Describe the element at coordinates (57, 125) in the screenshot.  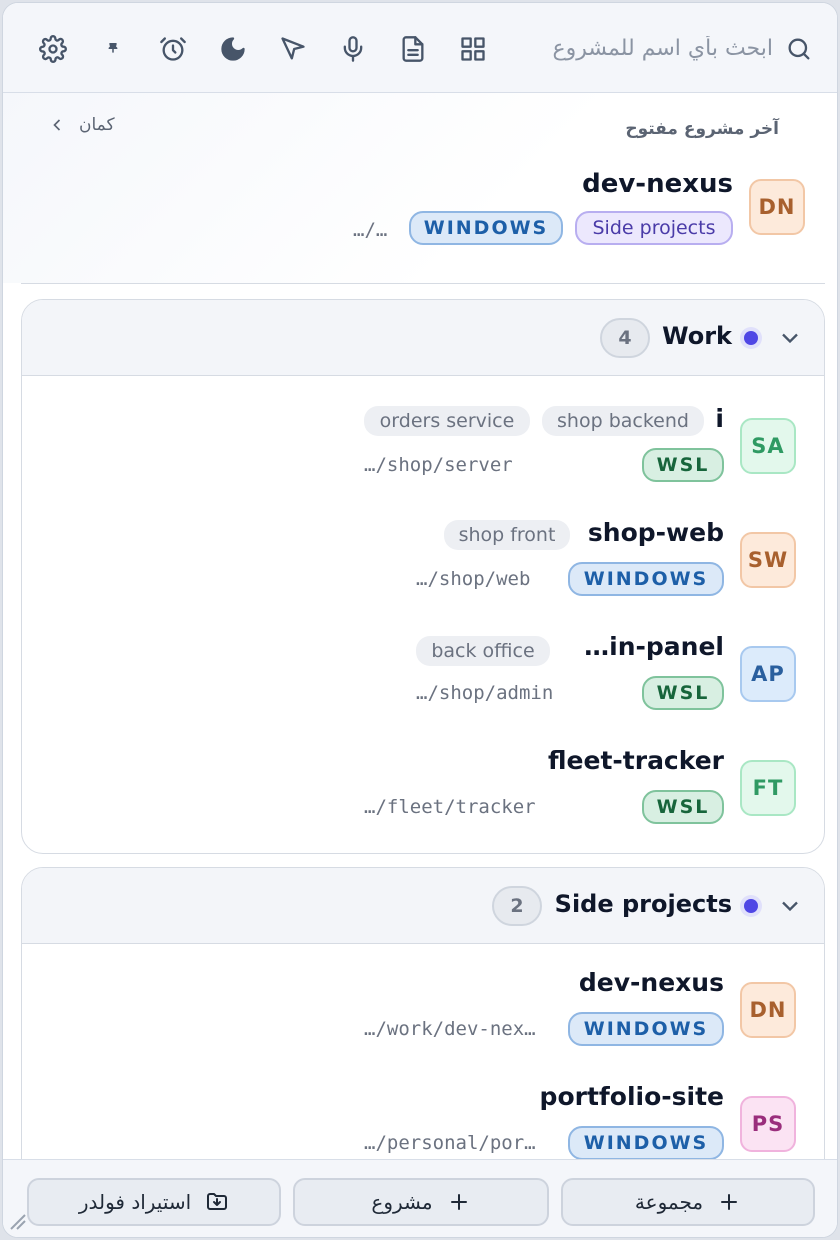
I see `chevron-left-icon` at that location.